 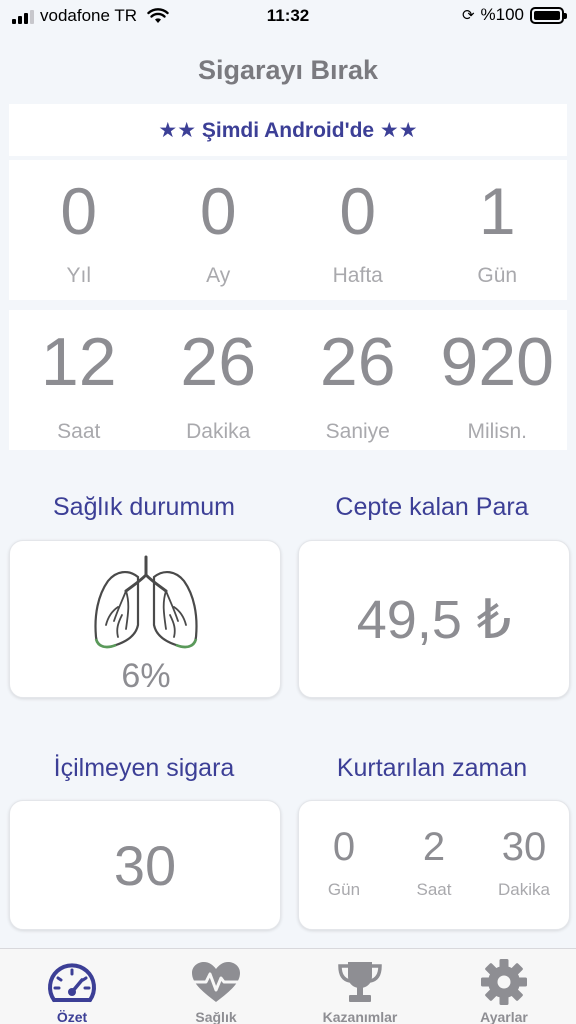 What do you see at coordinates (288, 130) in the screenshot?
I see `promo-banner: ★★ Şimdi Android'de ★★` at bounding box center [288, 130].